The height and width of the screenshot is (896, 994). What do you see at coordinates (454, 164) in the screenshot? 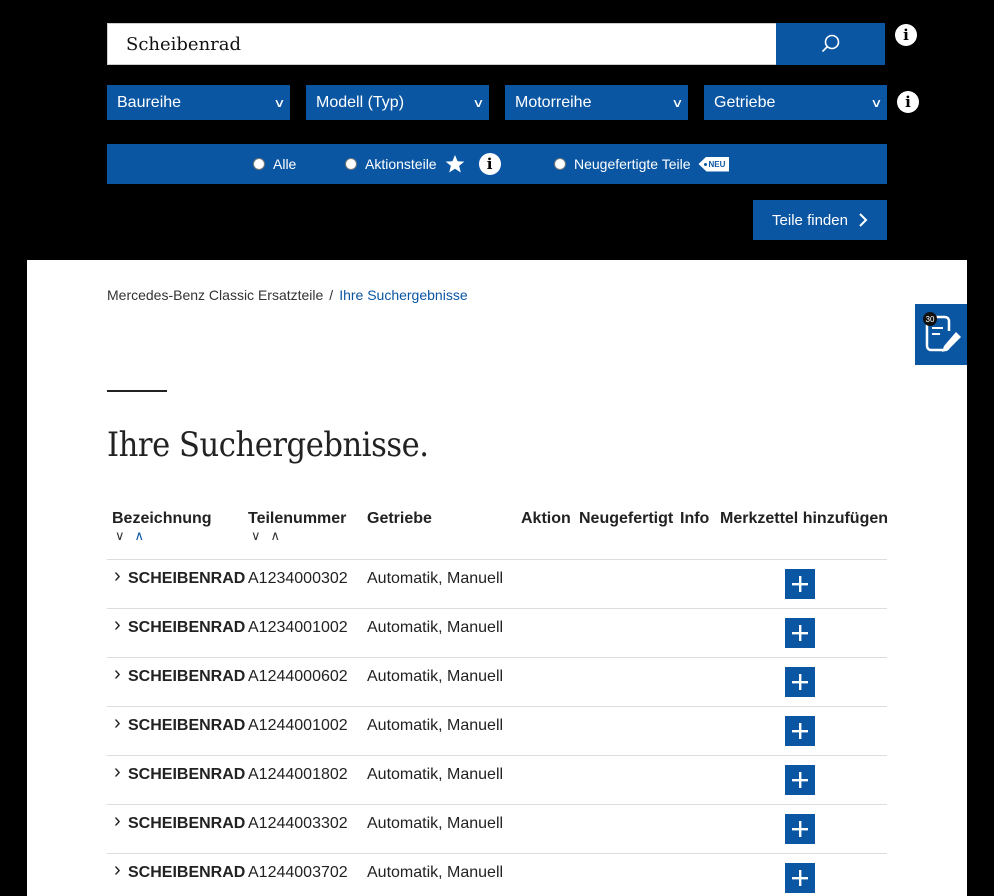
I see `star-icon` at bounding box center [454, 164].